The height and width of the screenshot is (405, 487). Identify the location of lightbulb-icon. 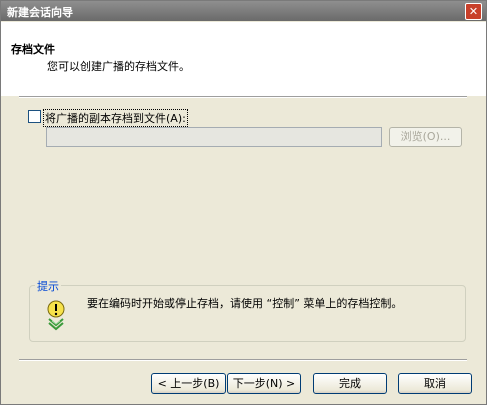
(56, 315).